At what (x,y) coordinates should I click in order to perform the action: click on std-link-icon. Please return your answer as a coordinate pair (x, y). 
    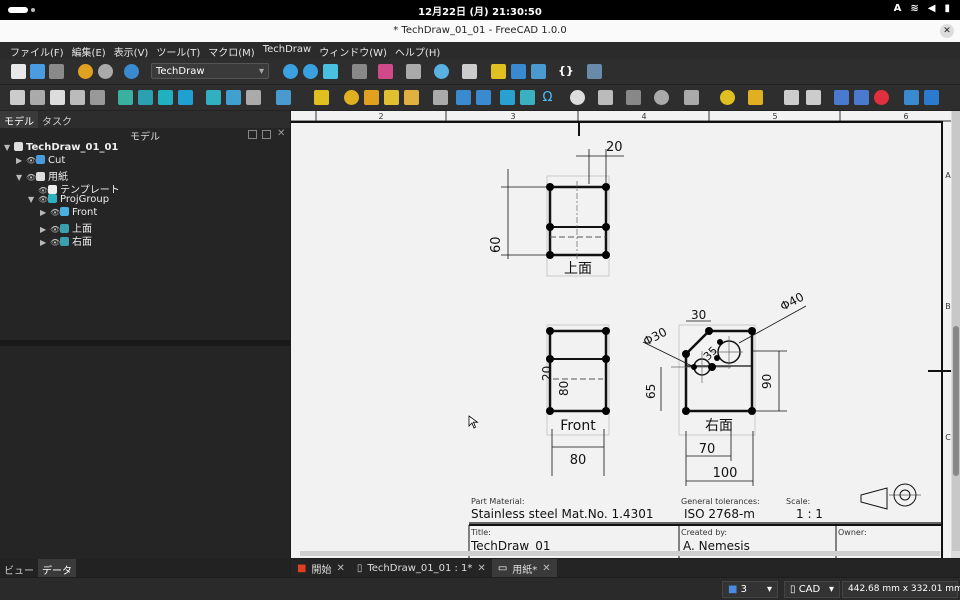
    Looking at the image, I should click on (469, 71).